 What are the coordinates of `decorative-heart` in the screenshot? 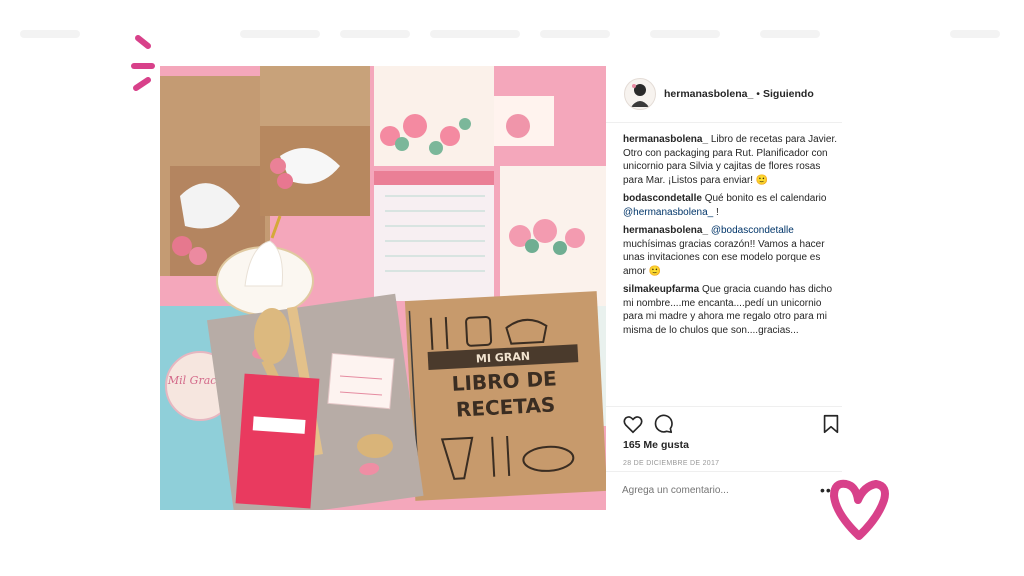 It's located at (859, 509).